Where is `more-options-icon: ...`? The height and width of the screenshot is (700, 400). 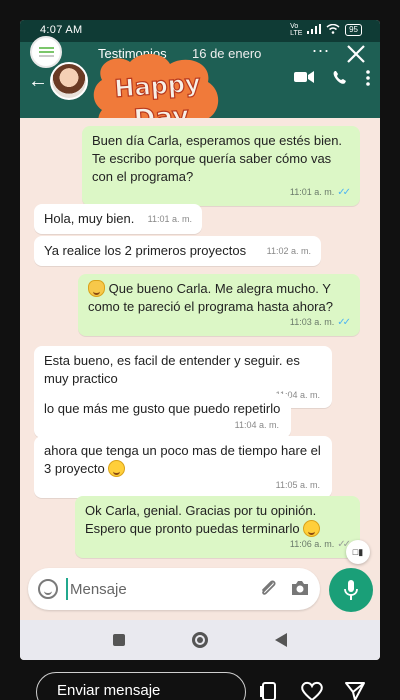 more-options-icon: ... is located at coordinates (321, 46).